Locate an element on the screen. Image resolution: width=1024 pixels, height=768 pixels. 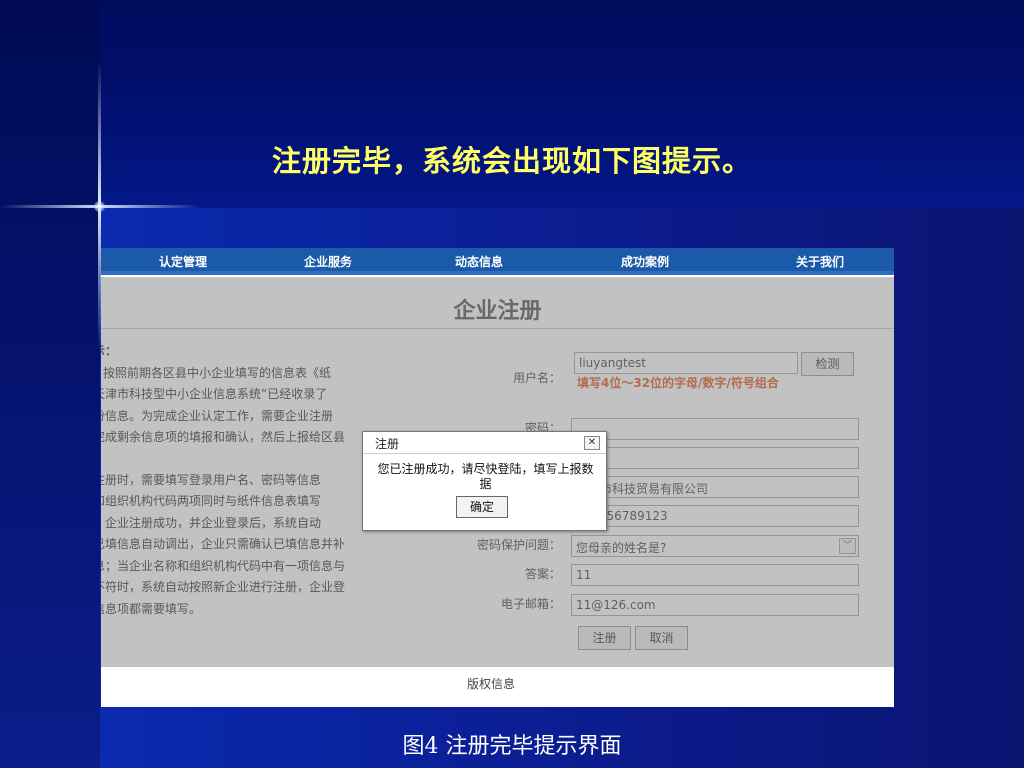
footer: 版权信息 is located at coordinates (497, 687).